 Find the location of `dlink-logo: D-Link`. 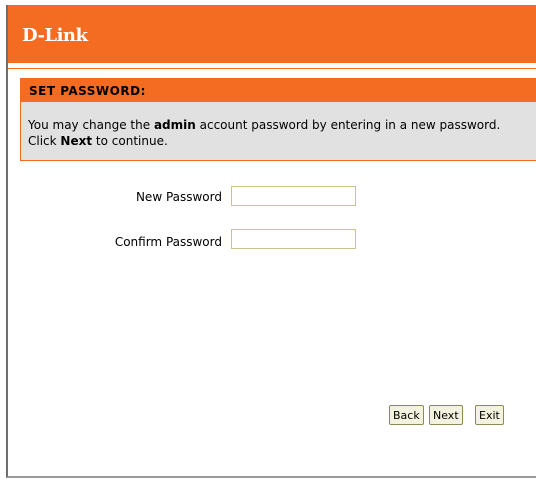

dlink-logo: D-Link is located at coordinates (55, 35).